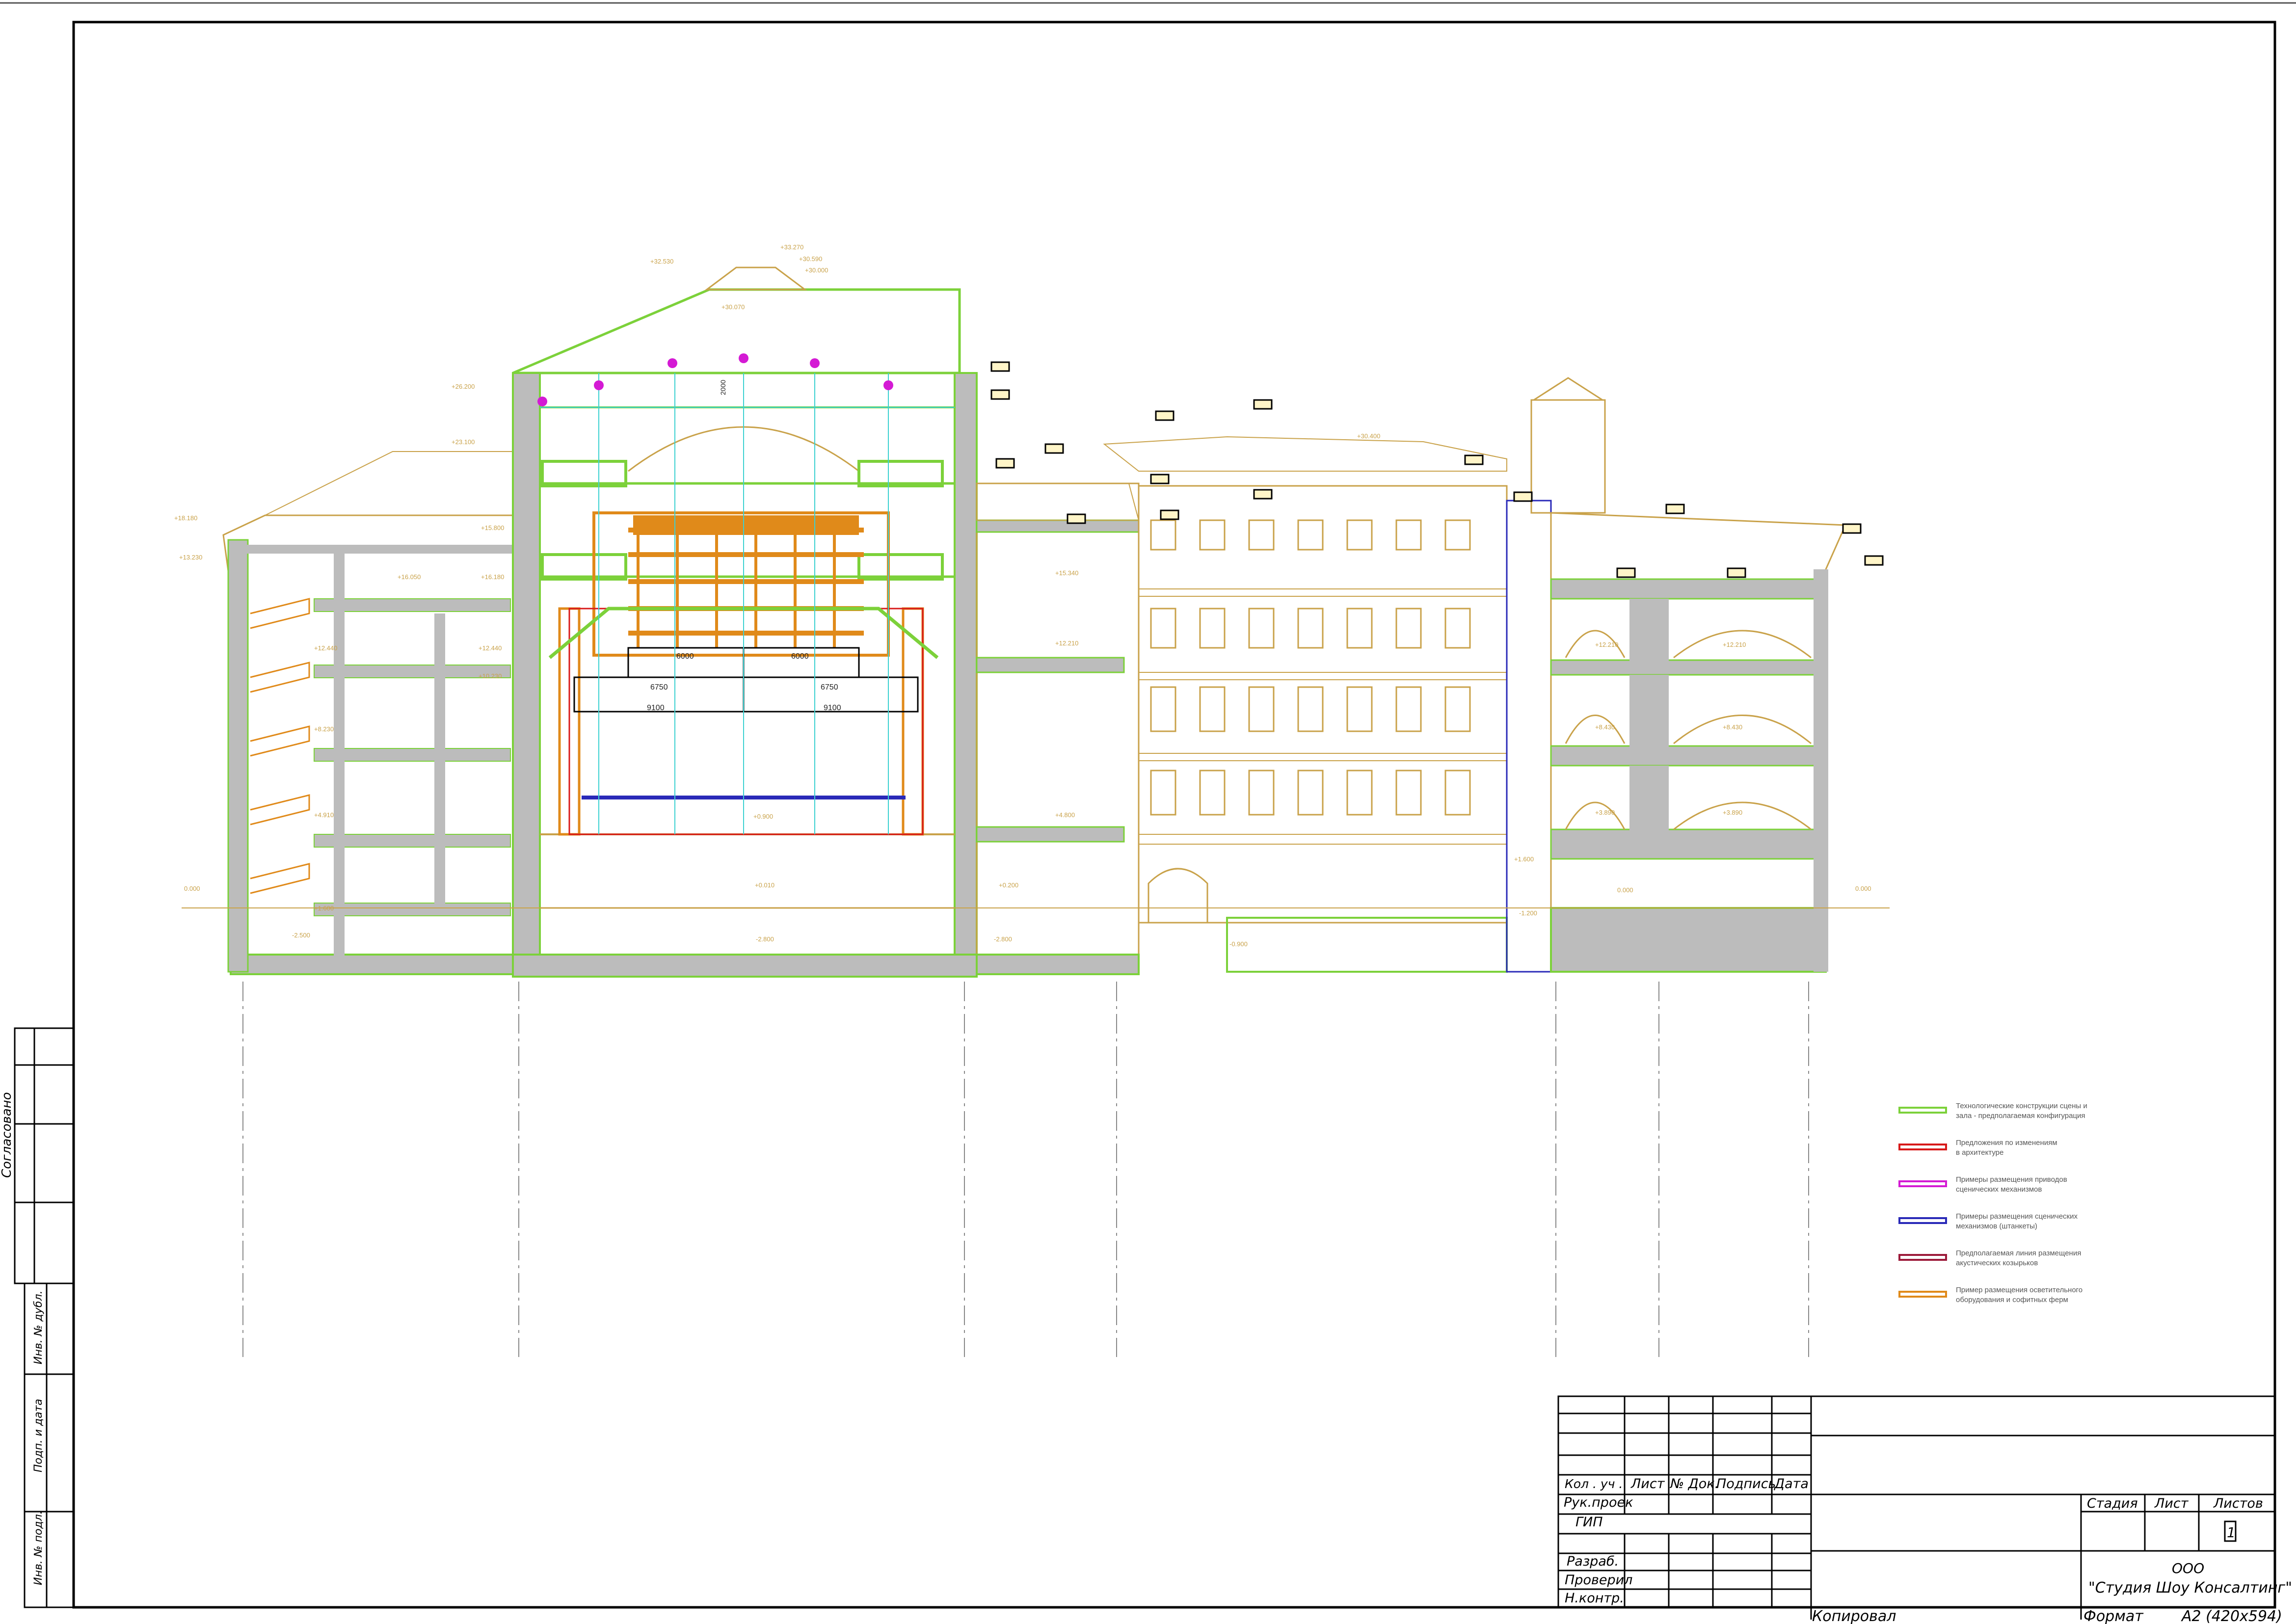  I want to click on dim-6750-right: 6750, so click(829, 687).